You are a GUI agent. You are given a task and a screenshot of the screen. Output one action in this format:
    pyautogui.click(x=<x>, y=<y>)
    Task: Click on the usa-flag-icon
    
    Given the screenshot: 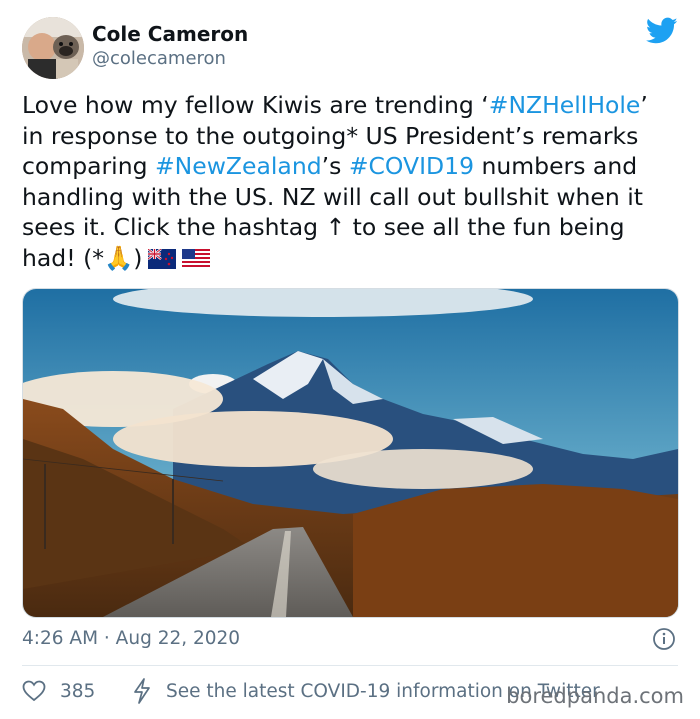 What is the action you would take?
    pyautogui.click(x=196, y=261)
    